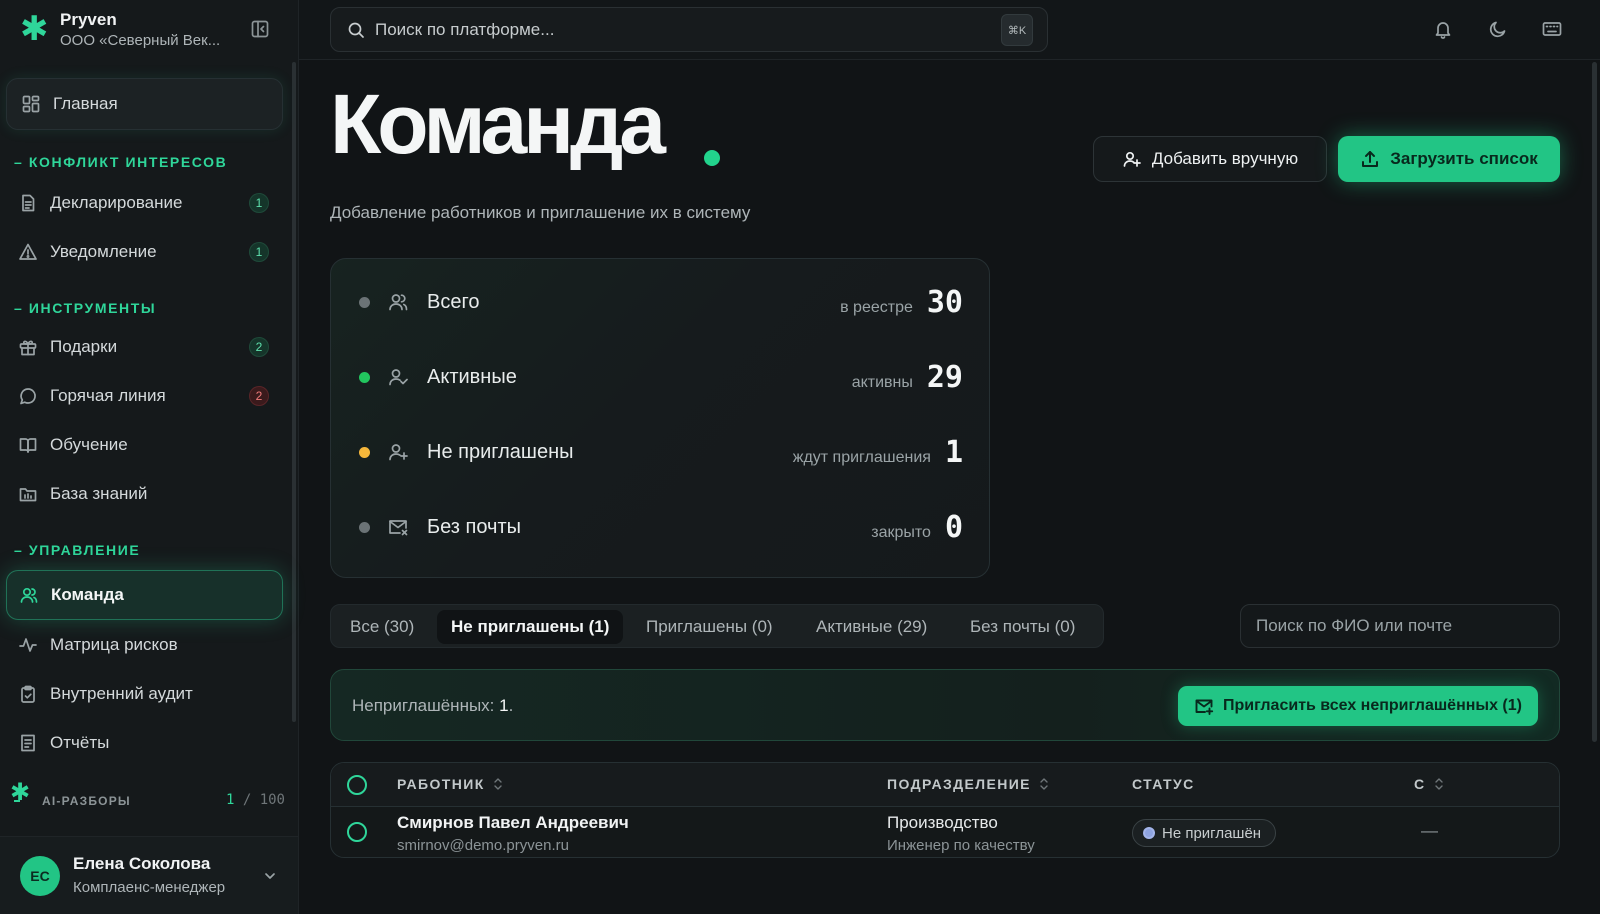 The image size is (1600, 914). What do you see at coordinates (398, 527) in the screenshot?
I see `mail-x-icon` at bounding box center [398, 527].